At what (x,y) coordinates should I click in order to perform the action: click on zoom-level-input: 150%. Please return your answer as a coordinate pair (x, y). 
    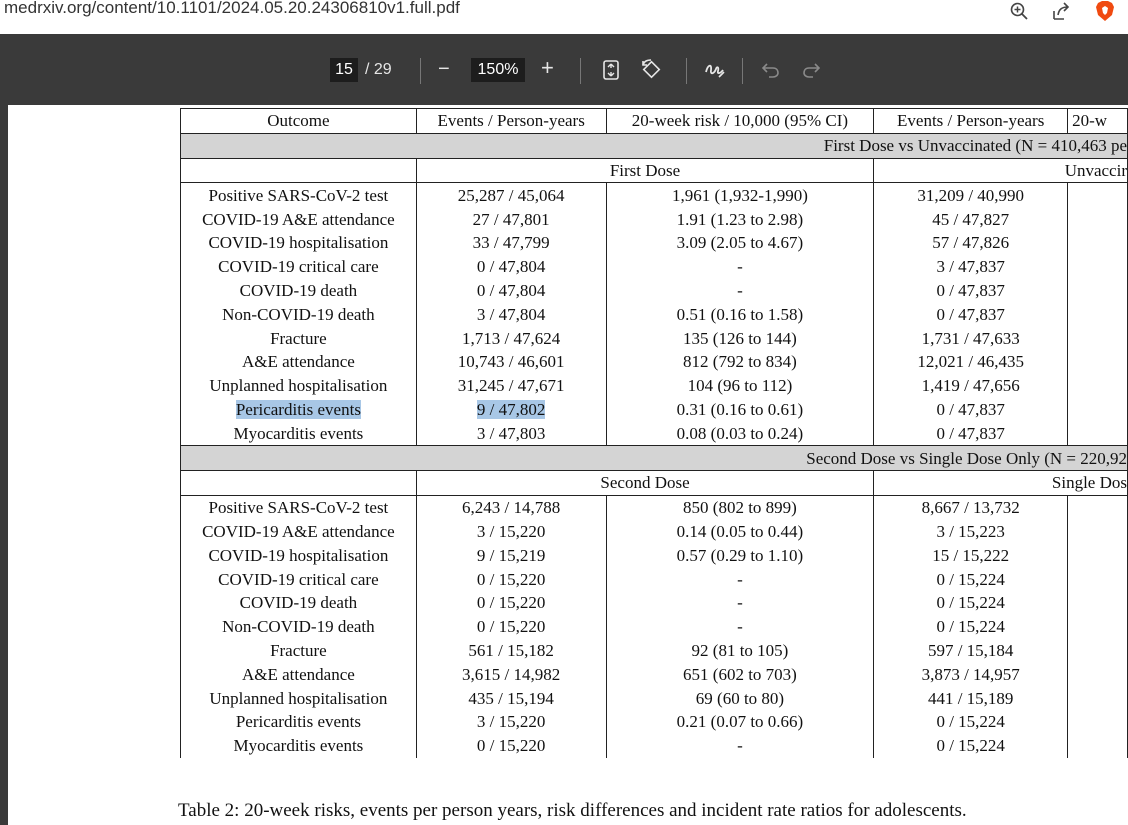
    Looking at the image, I should click on (498, 70).